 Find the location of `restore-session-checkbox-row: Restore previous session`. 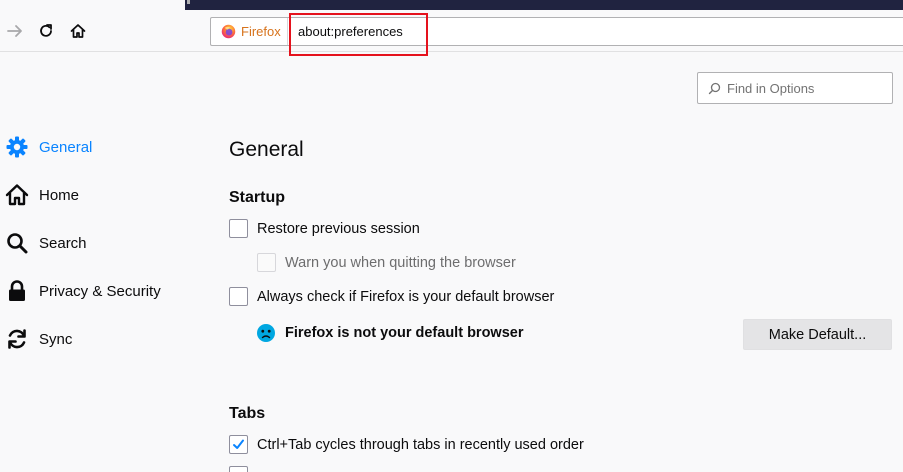

restore-session-checkbox-row: Restore previous session is located at coordinates (324, 228).